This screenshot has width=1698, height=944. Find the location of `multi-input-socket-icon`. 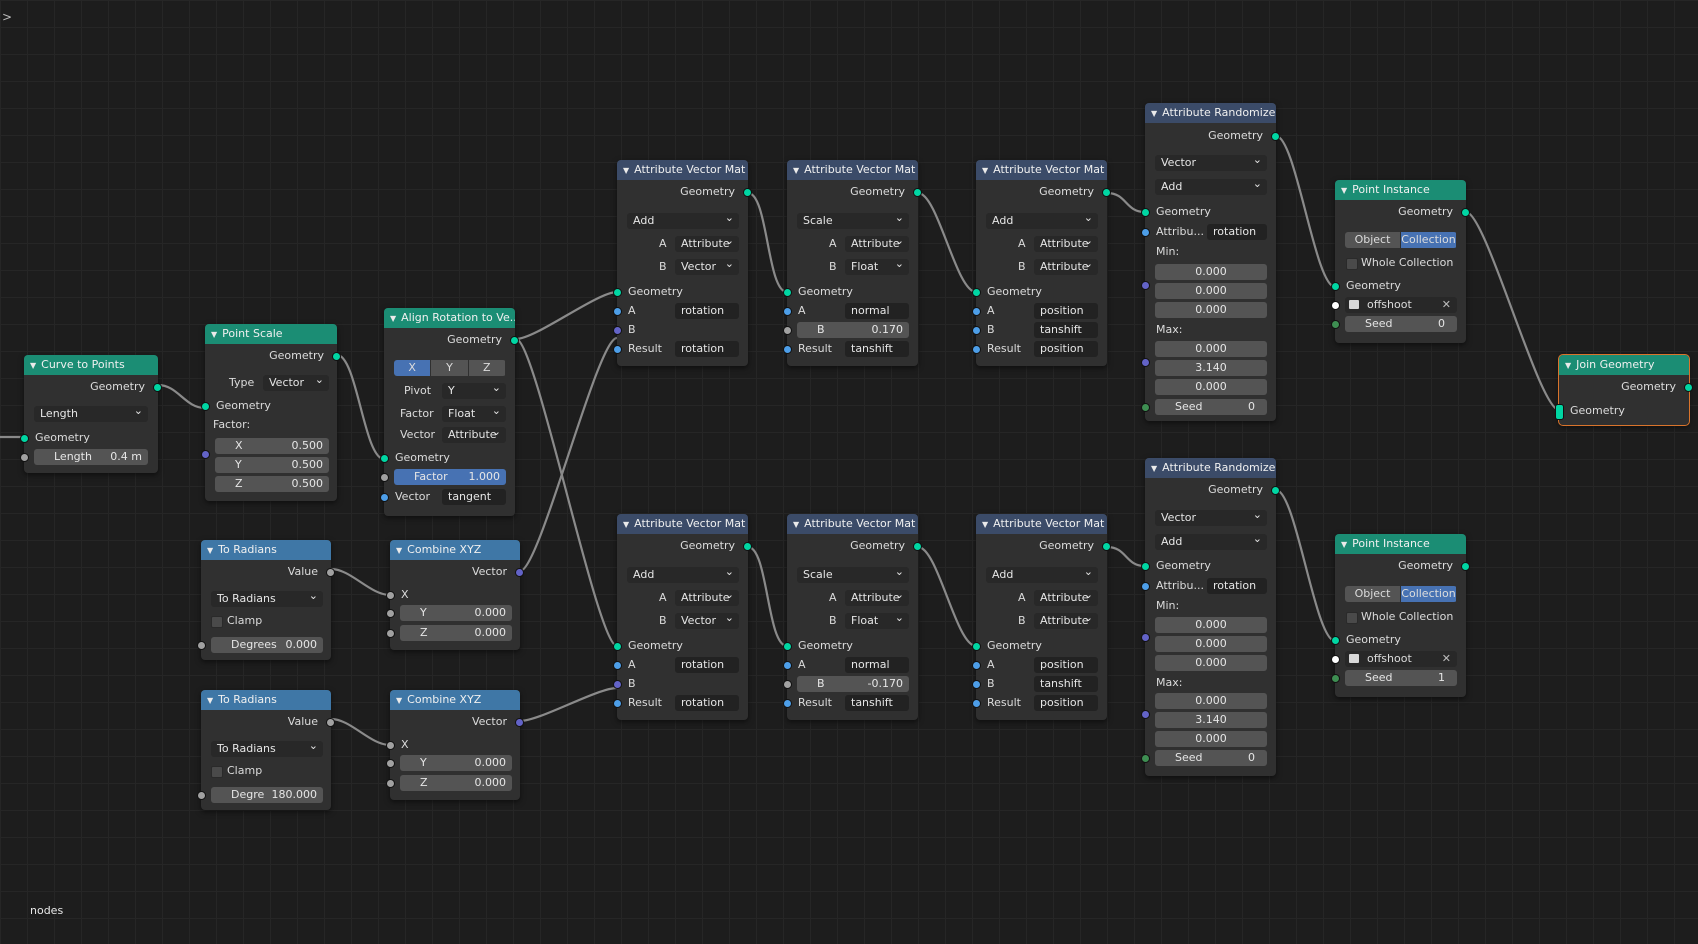

multi-input-socket-icon is located at coordinates (1559, 412).